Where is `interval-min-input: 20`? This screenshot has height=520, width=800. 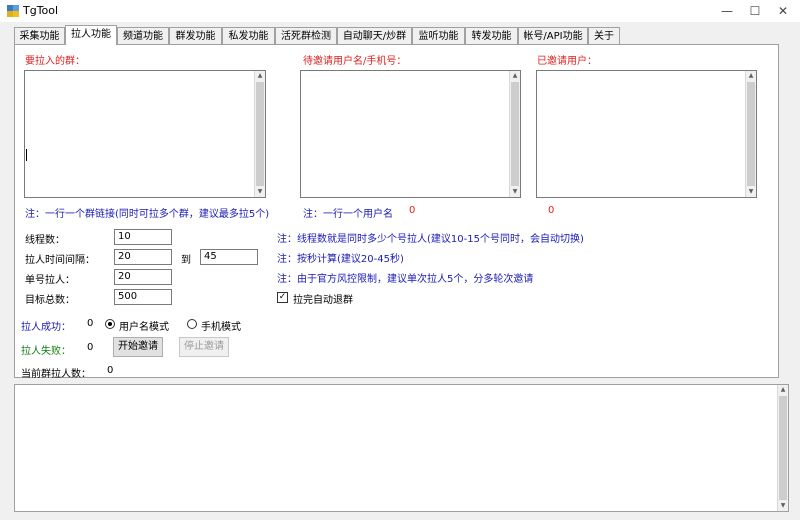 interval-min-input: 20 is located at coordinates (143, 257).